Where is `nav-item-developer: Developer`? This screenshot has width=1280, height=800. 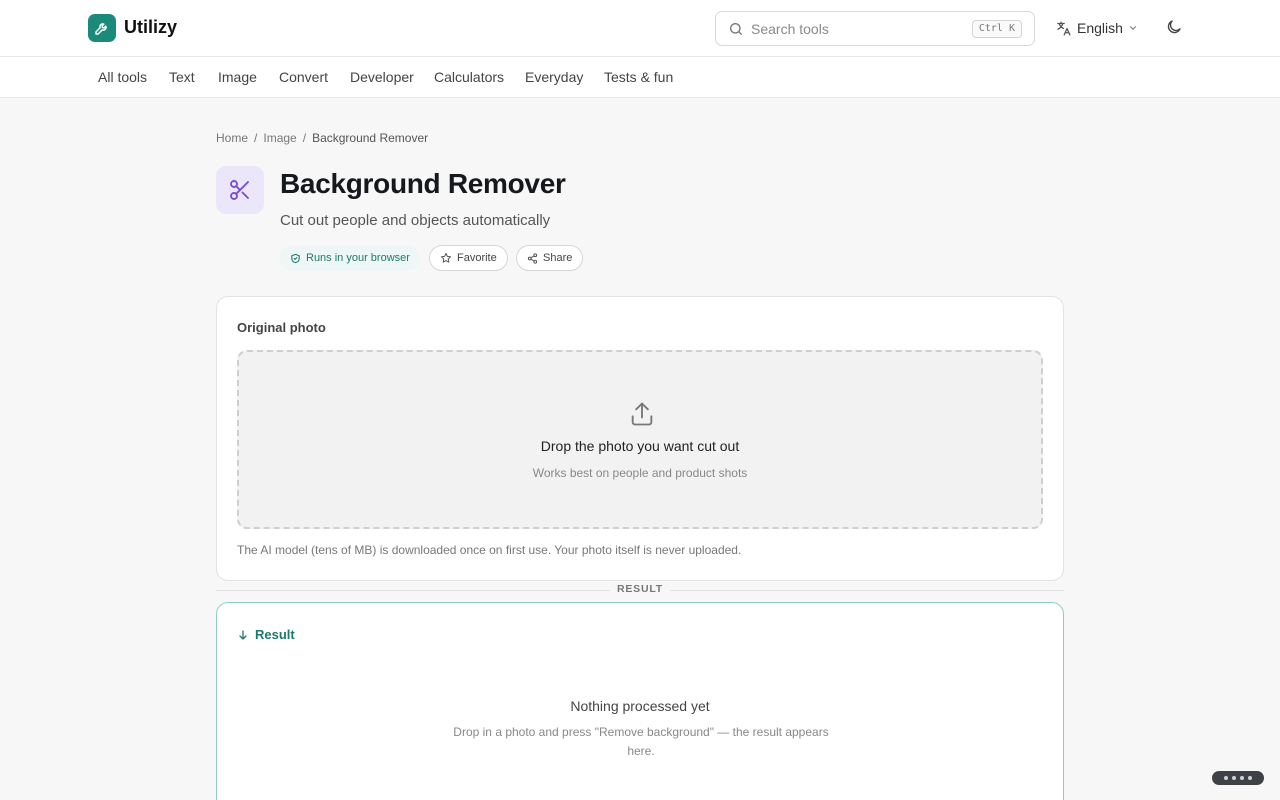 nav-item-developer: Developer is located at coordinates (382, 77).